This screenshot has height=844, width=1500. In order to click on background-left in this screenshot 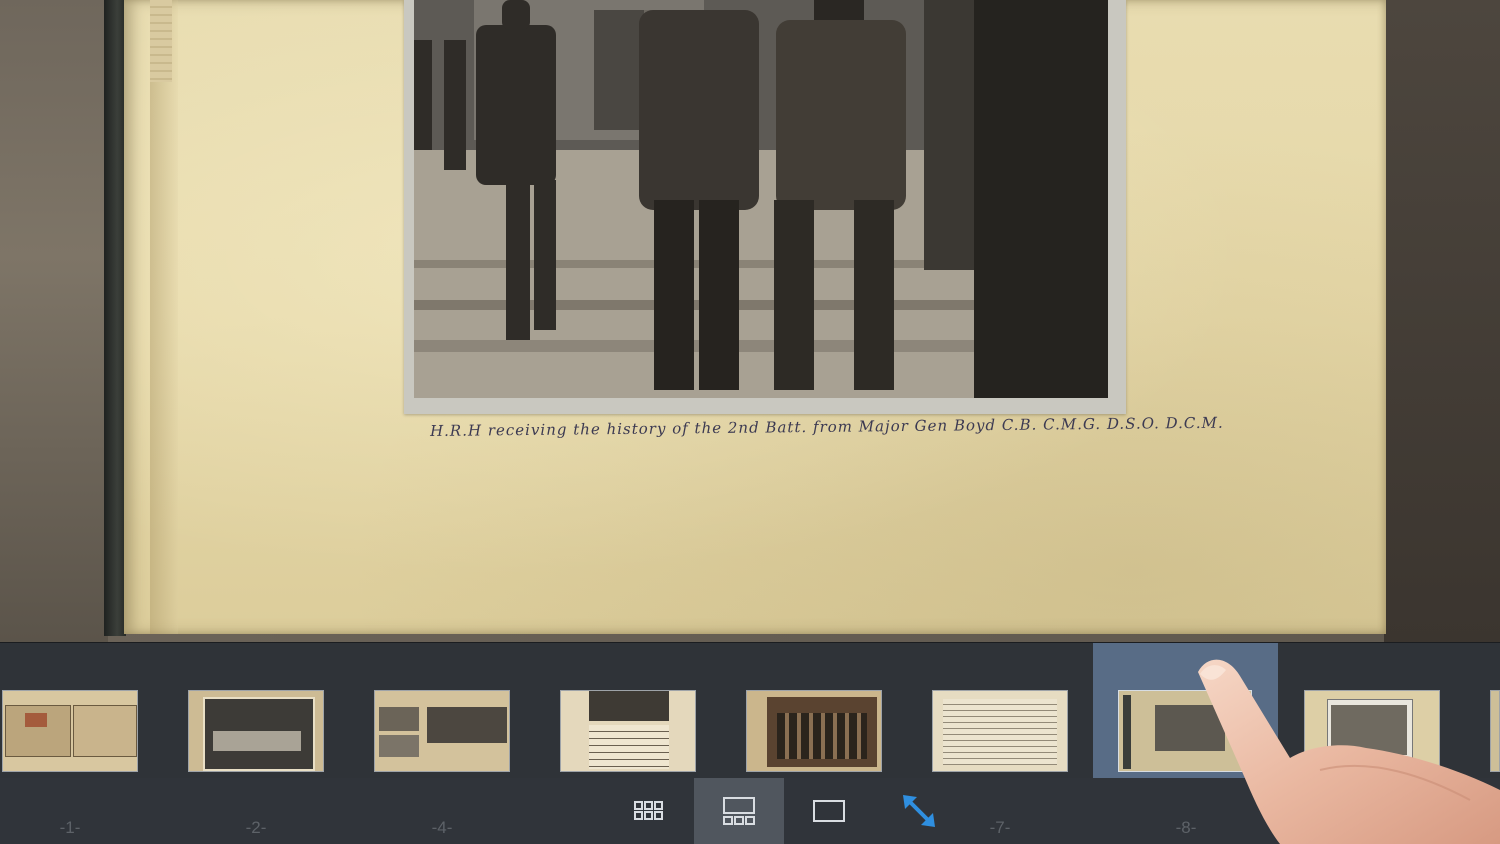, I will do `click(54, 321)`.